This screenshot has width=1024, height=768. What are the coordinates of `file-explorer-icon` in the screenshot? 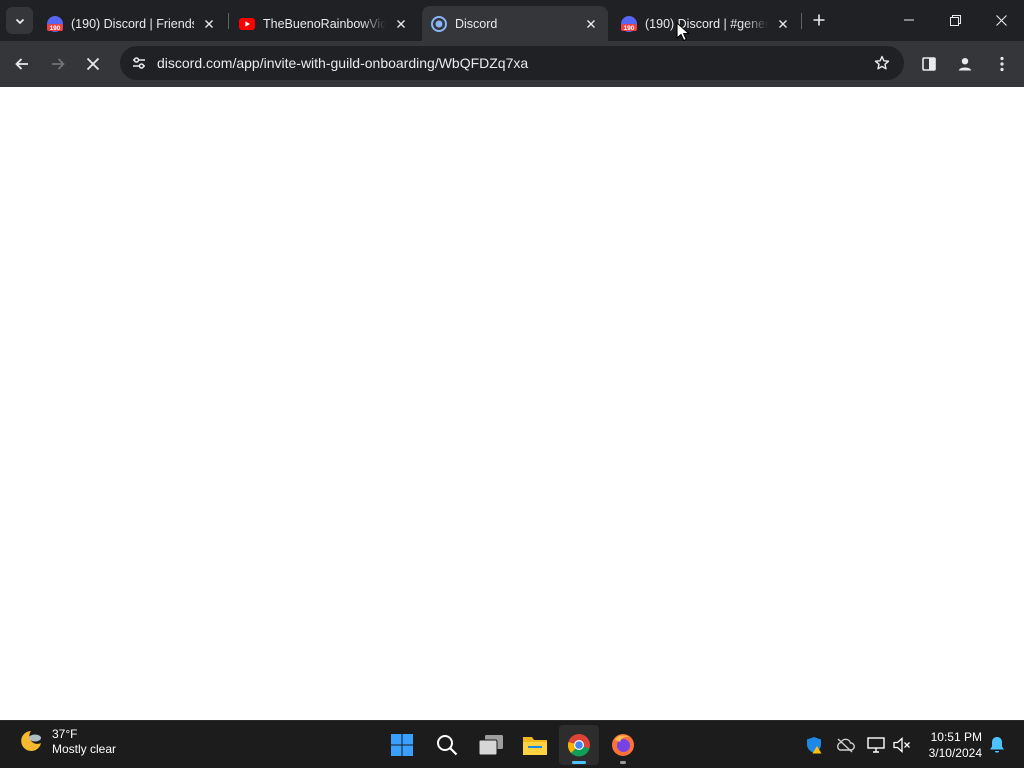 It's located at (535, 746).